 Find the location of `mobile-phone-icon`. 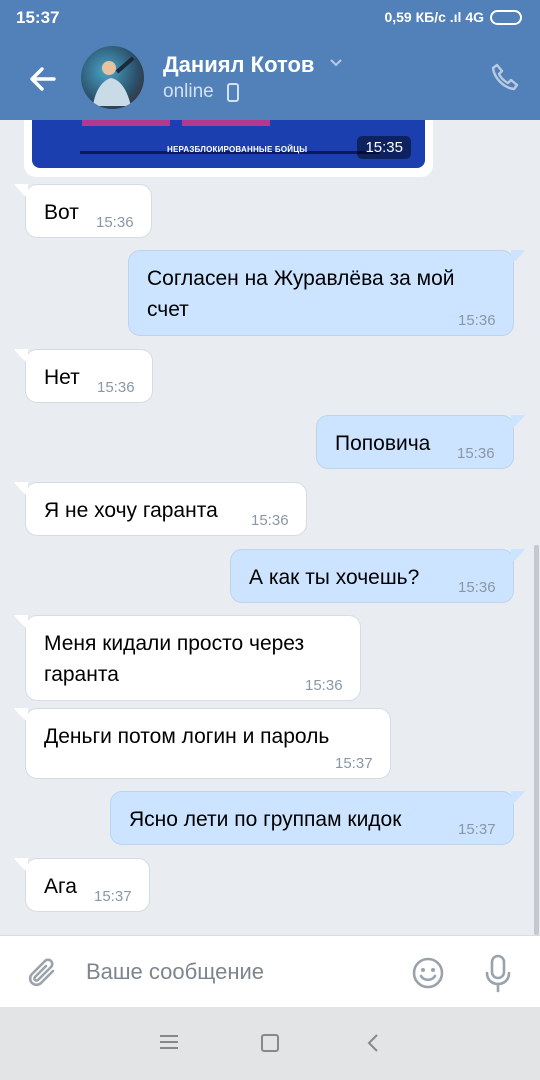

mobile-phone-icon is located at coordinates (233, 92).